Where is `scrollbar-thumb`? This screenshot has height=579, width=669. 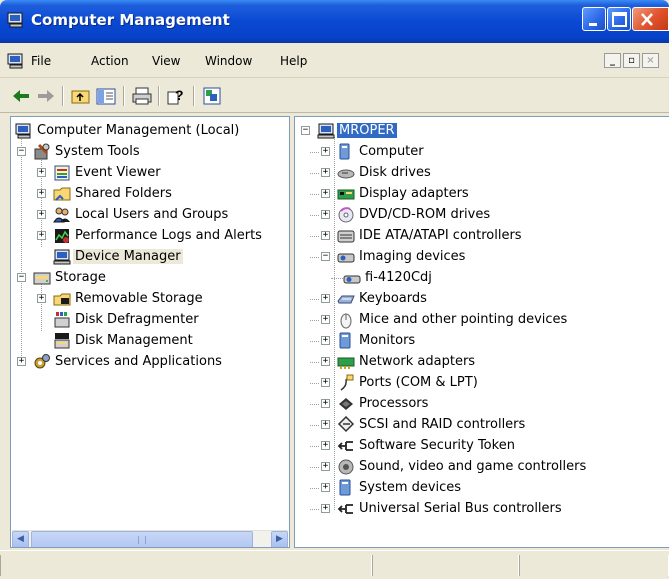
scrollbar-thumb is located at coordinates (142, 539).